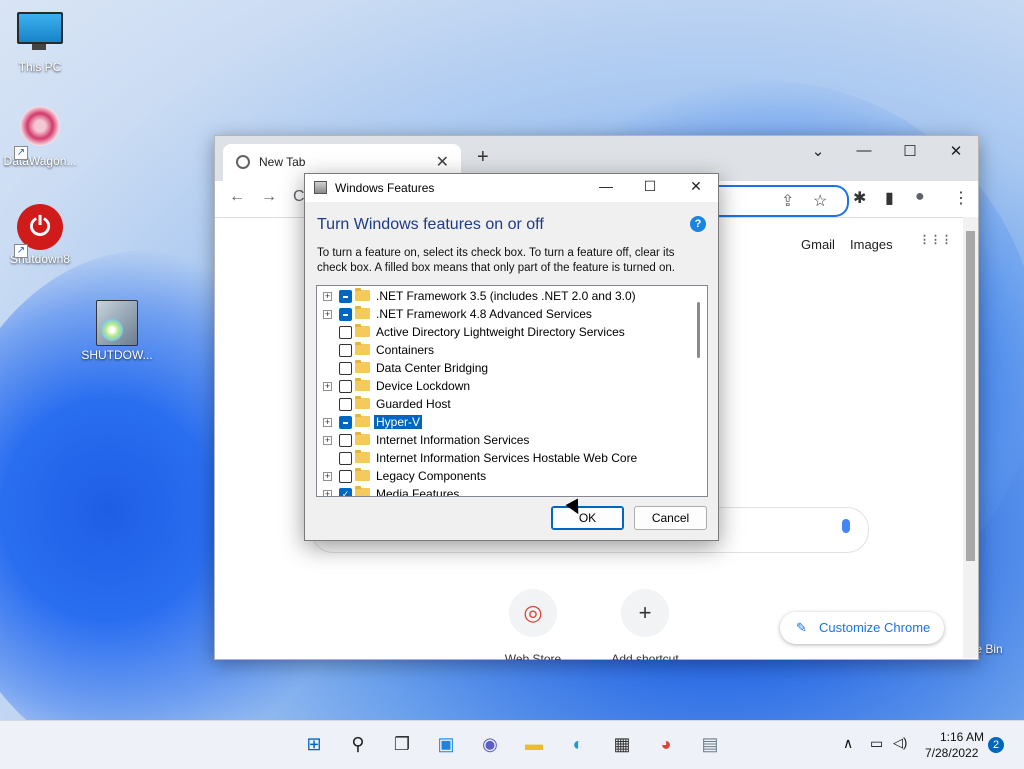 The width and height of the screenshot is (1024, 769). What do you see at coordinates (402, 744) in the screenshot?
I see `task-view-button: ❐` at bounding box center [402, 744].